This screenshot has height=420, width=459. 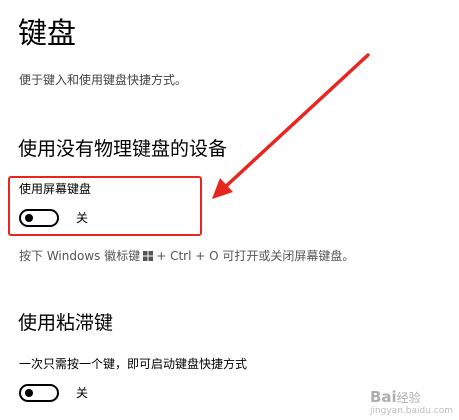 I want to click on watermark-brand: Bai, so click(x=383, y=397).